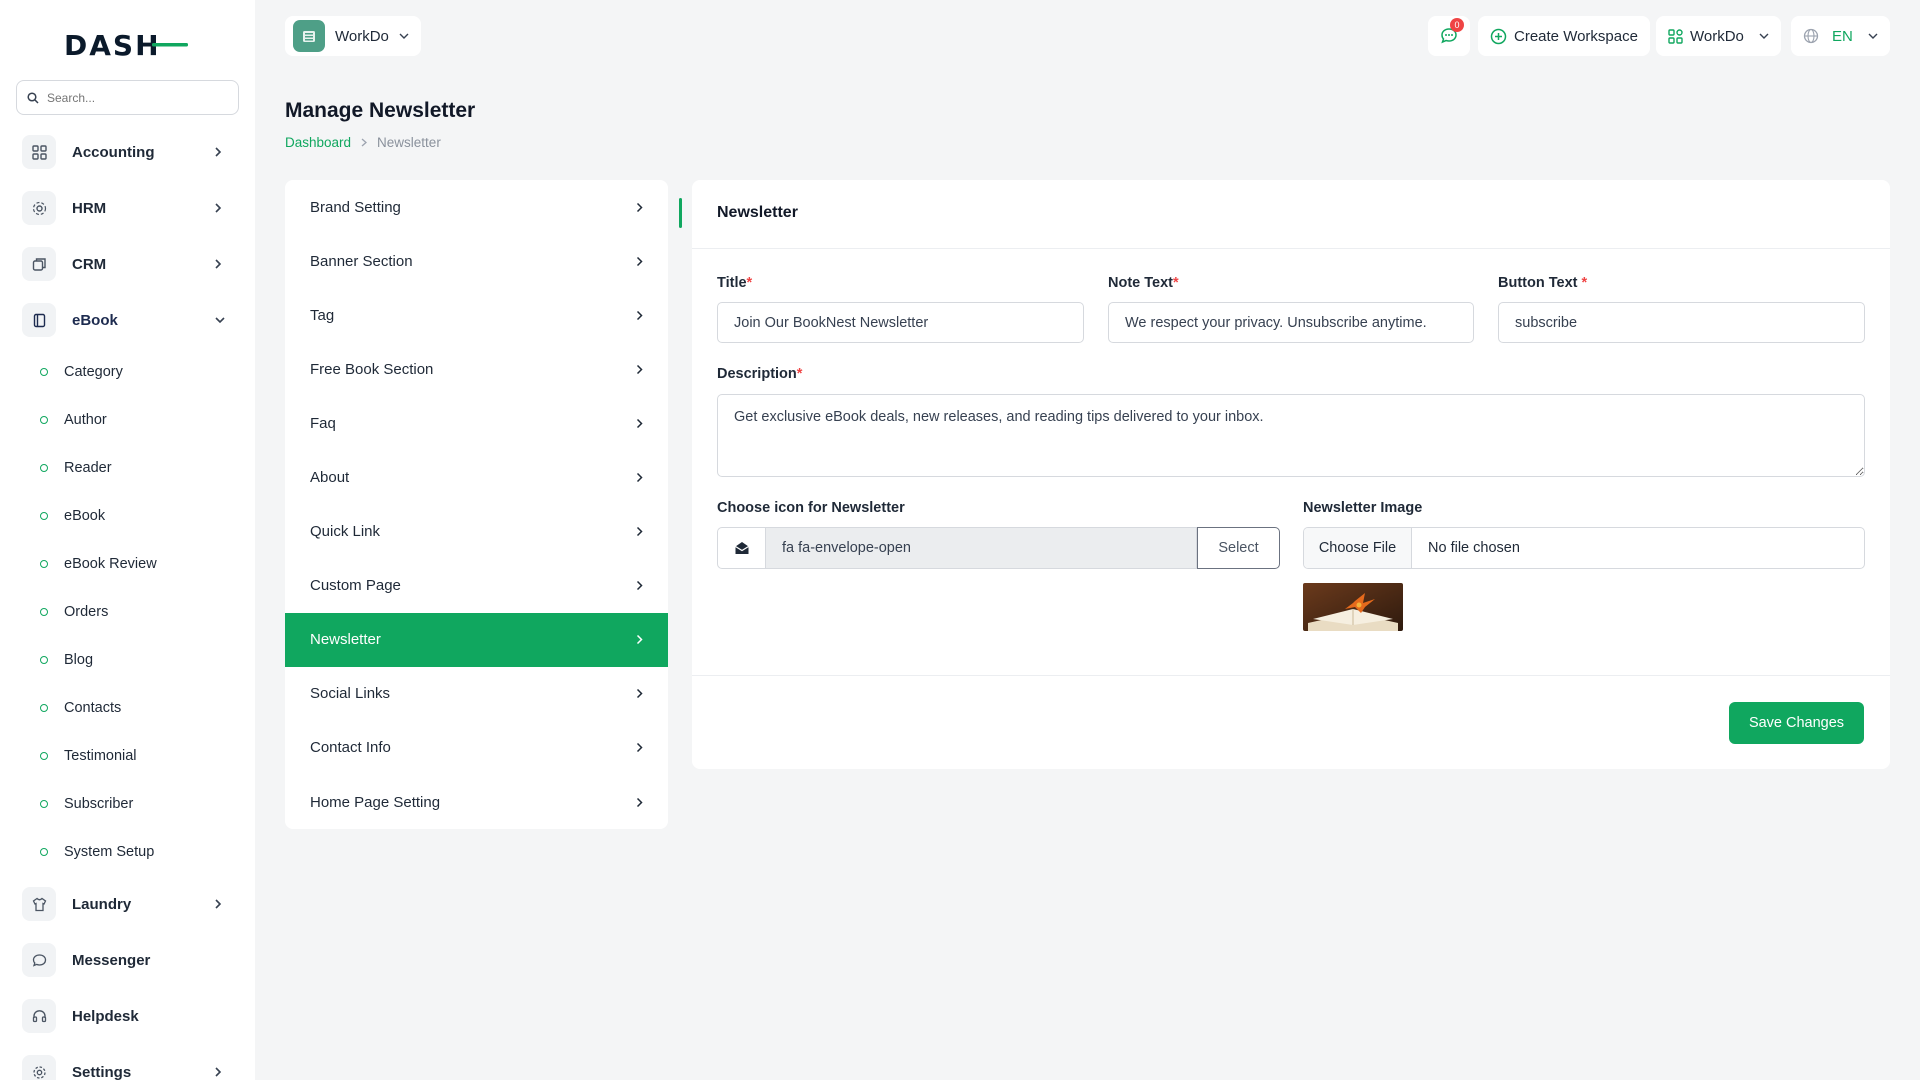 The height and width of the screenshot is (1080, 1920). Describe the element at coordinates (1474, 548) in the screenshot. I see `file-status: No file chosen` at that location.